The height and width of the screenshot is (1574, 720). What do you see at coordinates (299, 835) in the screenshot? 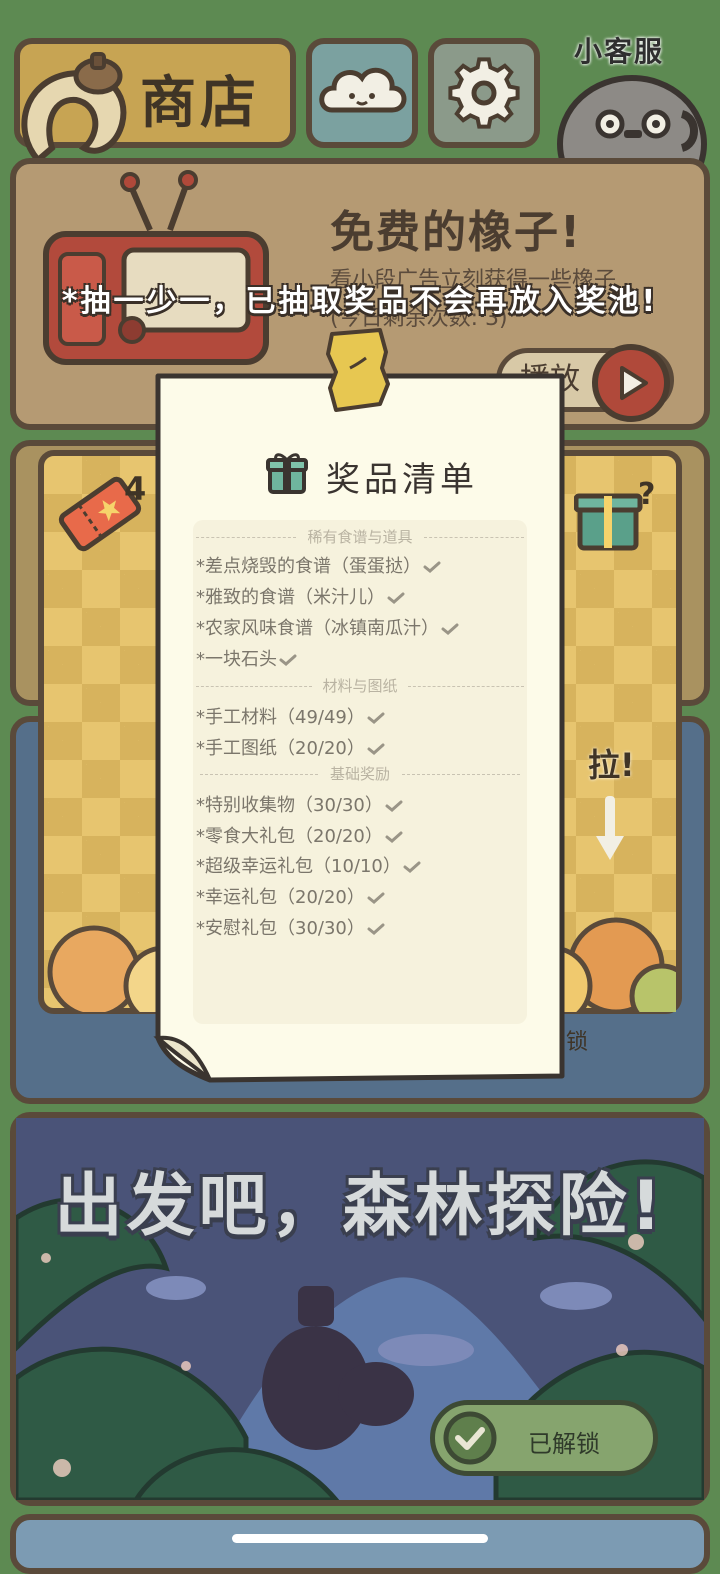
I see `prize-item: *零食大礼包（20/20）` at bounding box center [299, 835].